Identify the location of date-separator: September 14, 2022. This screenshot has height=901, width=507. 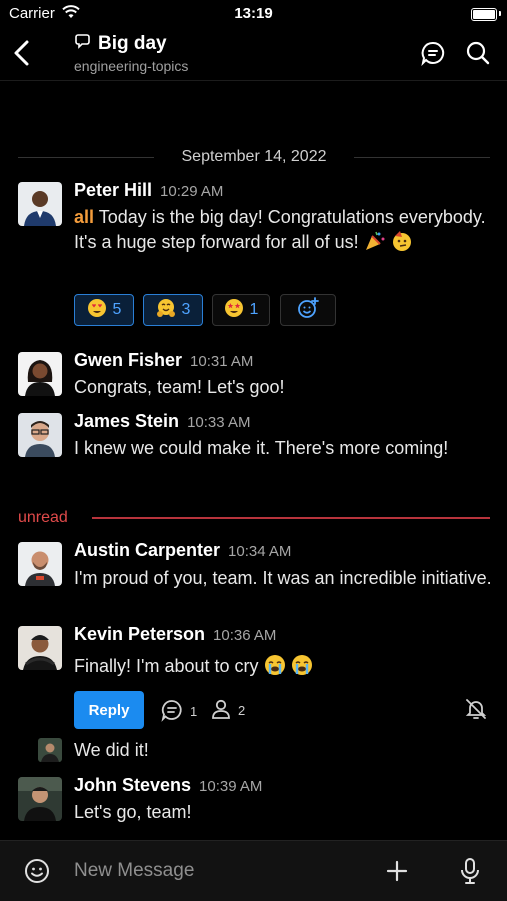
(254, 157).